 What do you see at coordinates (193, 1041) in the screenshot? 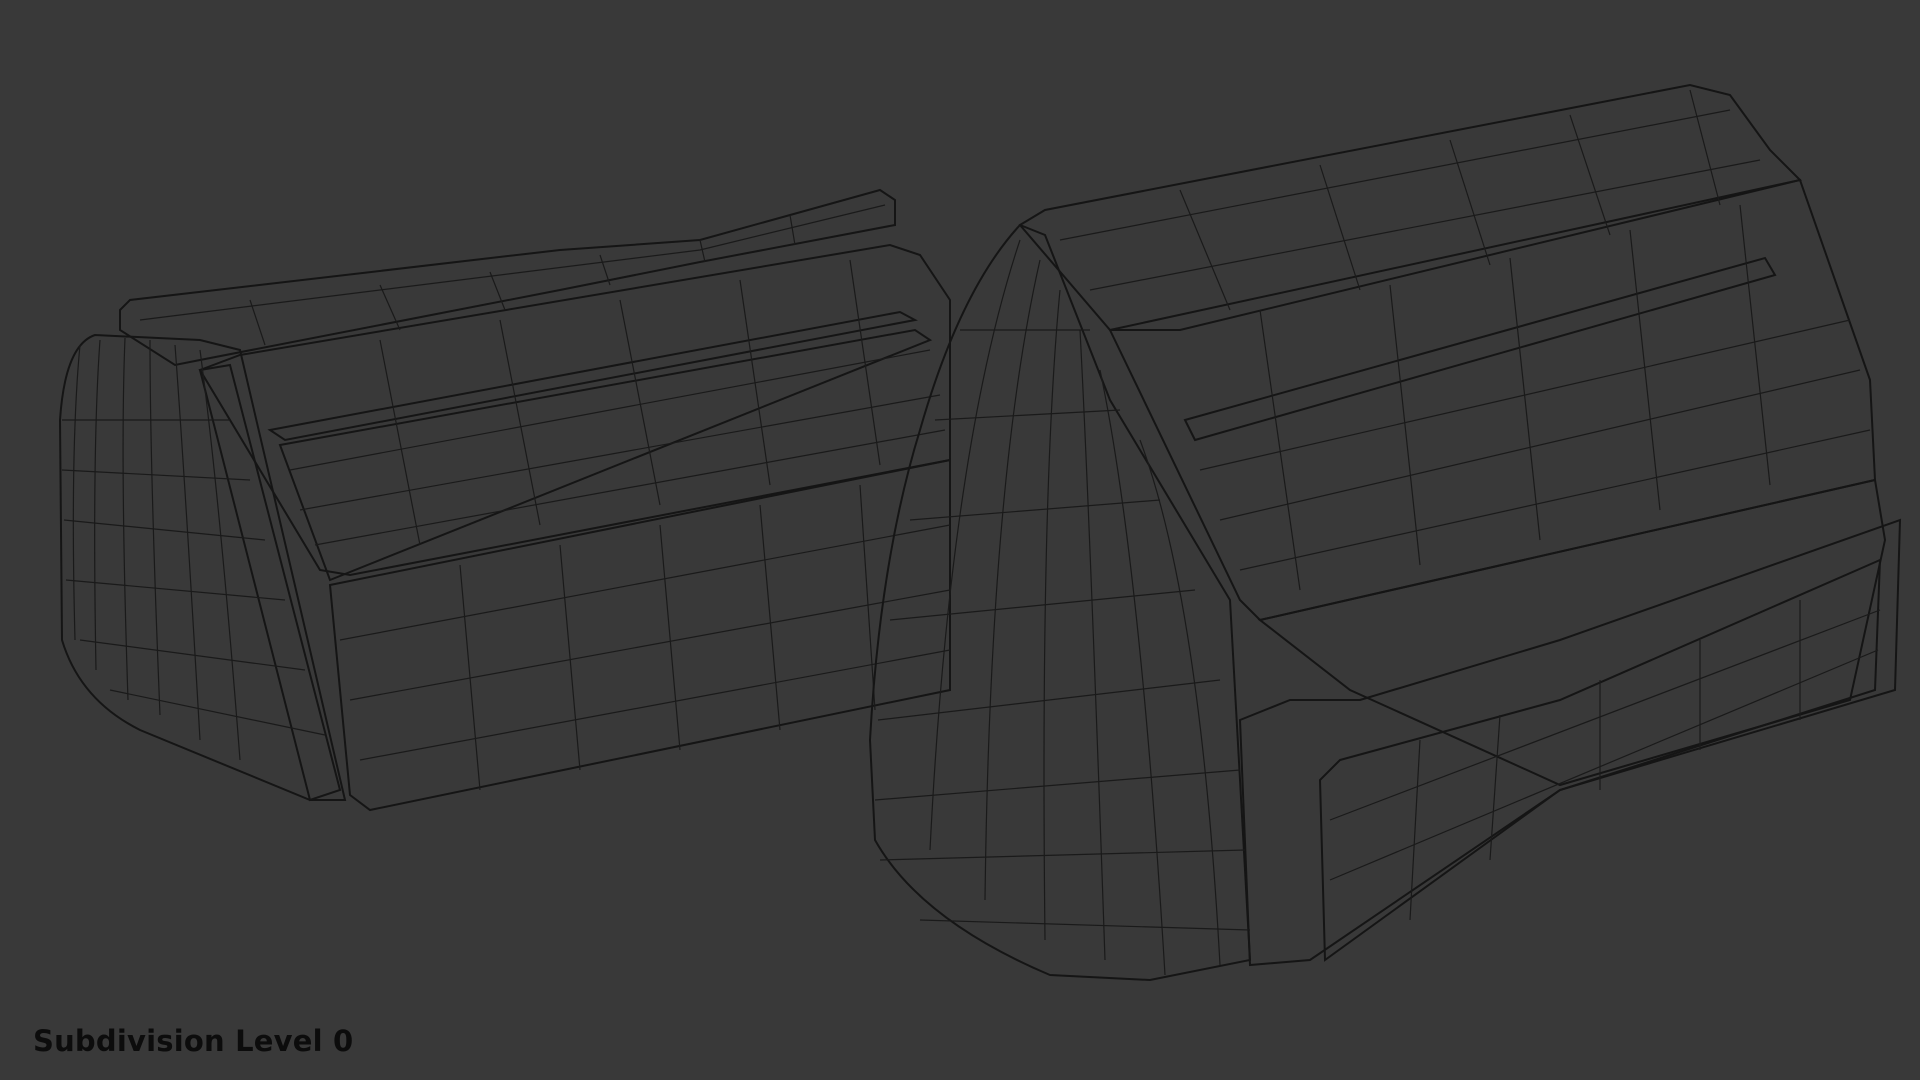
I see `subdivision-level-label: Subdivision Level 0` at bounding box center [193, 1041].